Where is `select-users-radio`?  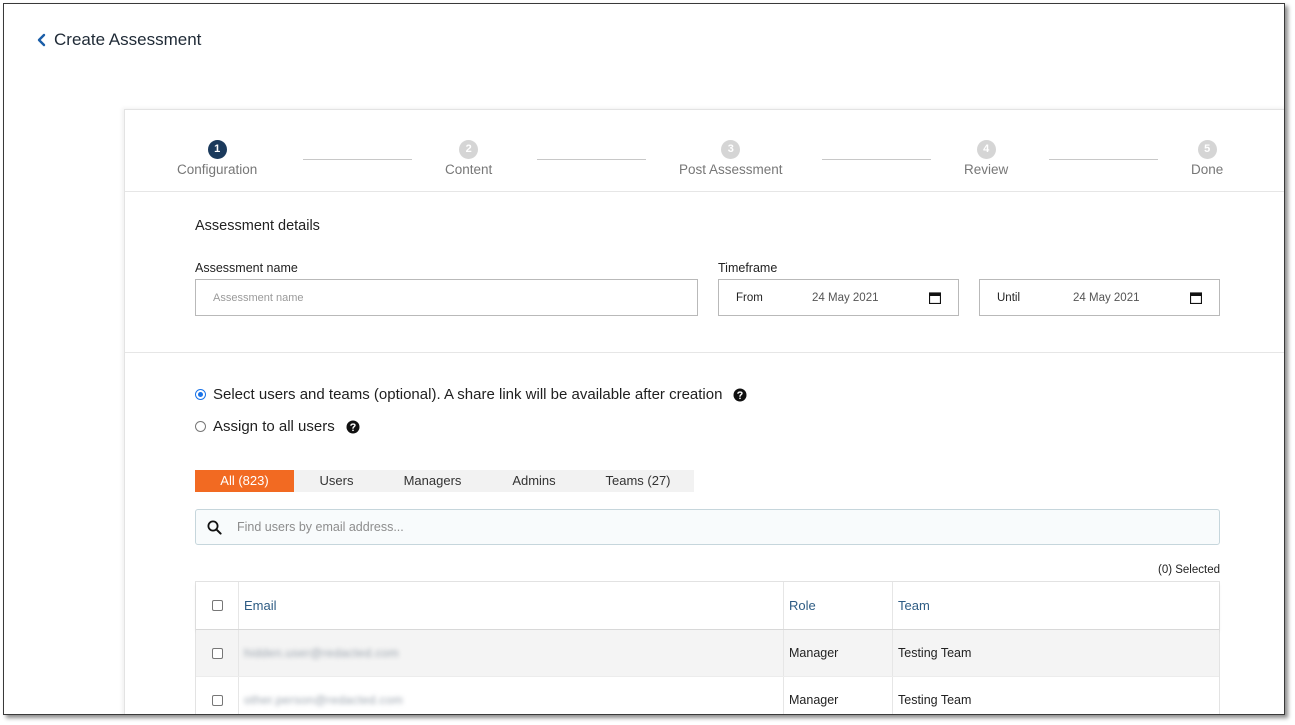
select-users-radio is located at coordinates (200, 394).